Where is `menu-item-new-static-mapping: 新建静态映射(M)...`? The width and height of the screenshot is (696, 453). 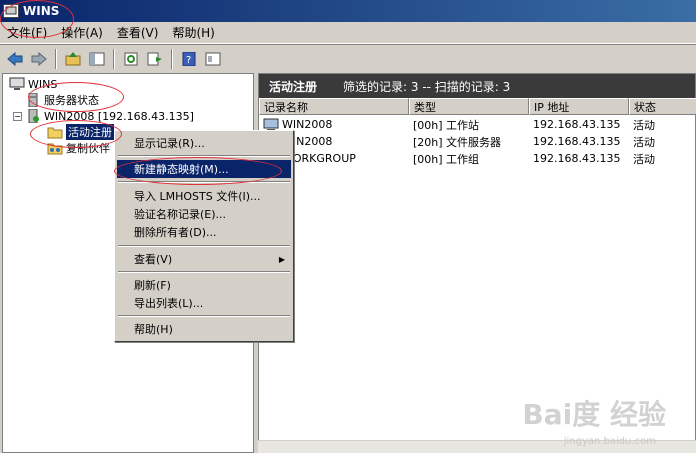 menu-item-new-static-mapping: 新建静态映射(M)... is located at coordinates (204, 169).